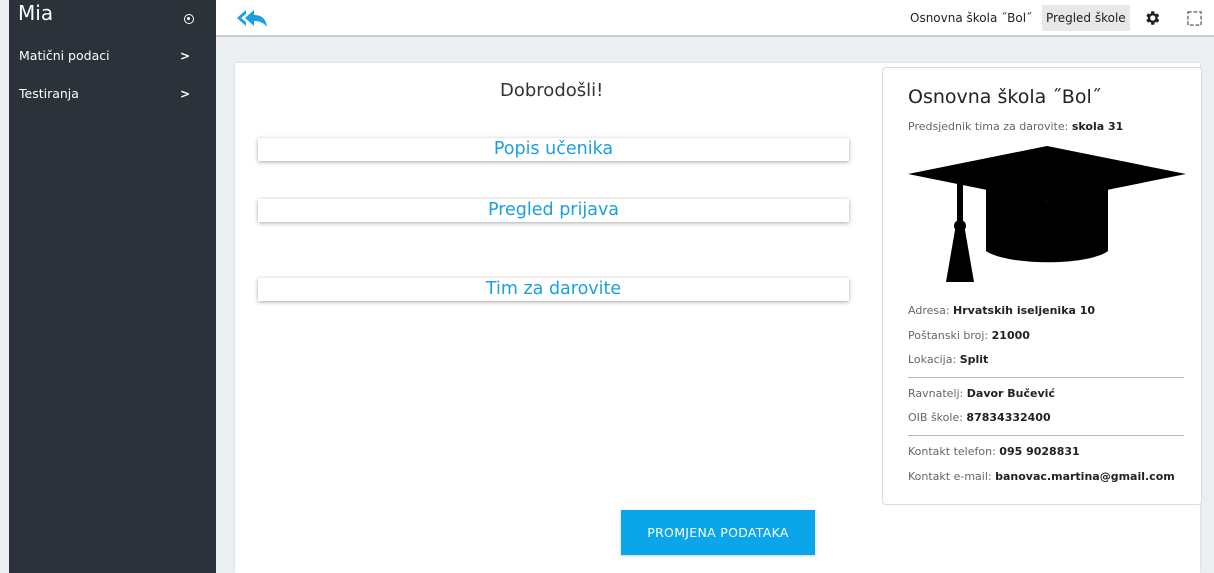 Image resolution: width=1214 pixels, height=573 pixels. I want to click on top-bar: Osnovna škola ˝Bol˝ Pregled škole, so click(715, 18).